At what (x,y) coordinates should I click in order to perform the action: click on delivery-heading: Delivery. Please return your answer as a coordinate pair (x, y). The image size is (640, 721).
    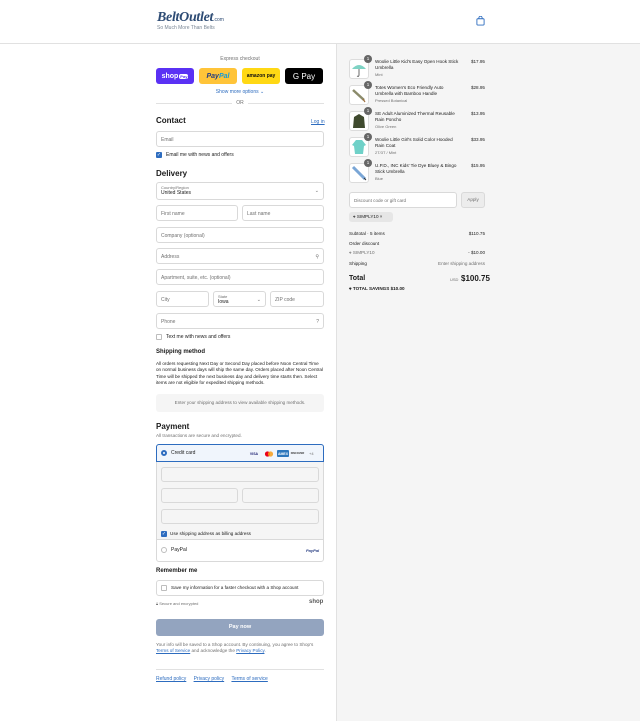
    Looking at the image, I should click on (172, 173).